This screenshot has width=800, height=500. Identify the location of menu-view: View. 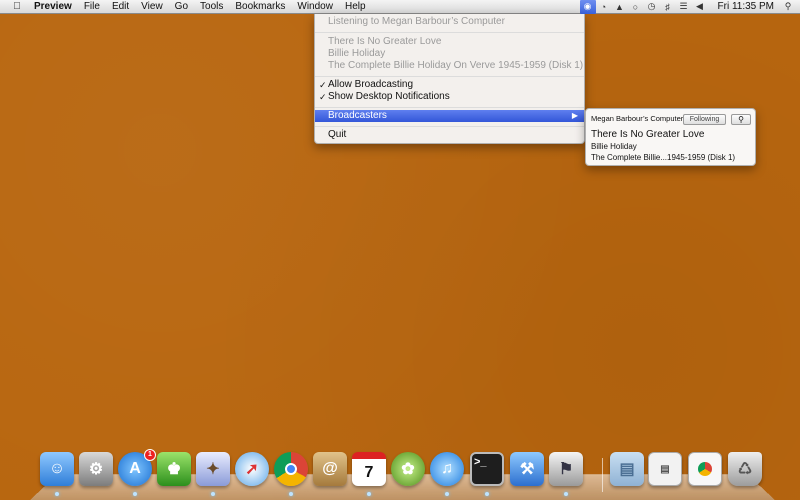
(152, 7).